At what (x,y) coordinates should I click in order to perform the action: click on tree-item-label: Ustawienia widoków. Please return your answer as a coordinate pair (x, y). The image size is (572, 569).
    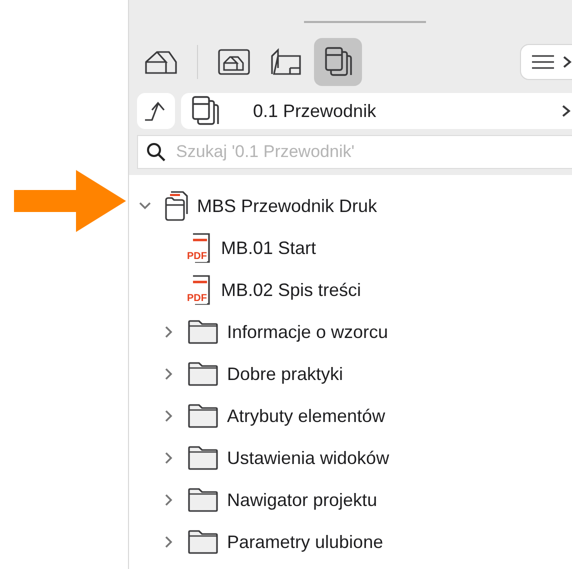
    Looking at the image, I should click on (308, 458).